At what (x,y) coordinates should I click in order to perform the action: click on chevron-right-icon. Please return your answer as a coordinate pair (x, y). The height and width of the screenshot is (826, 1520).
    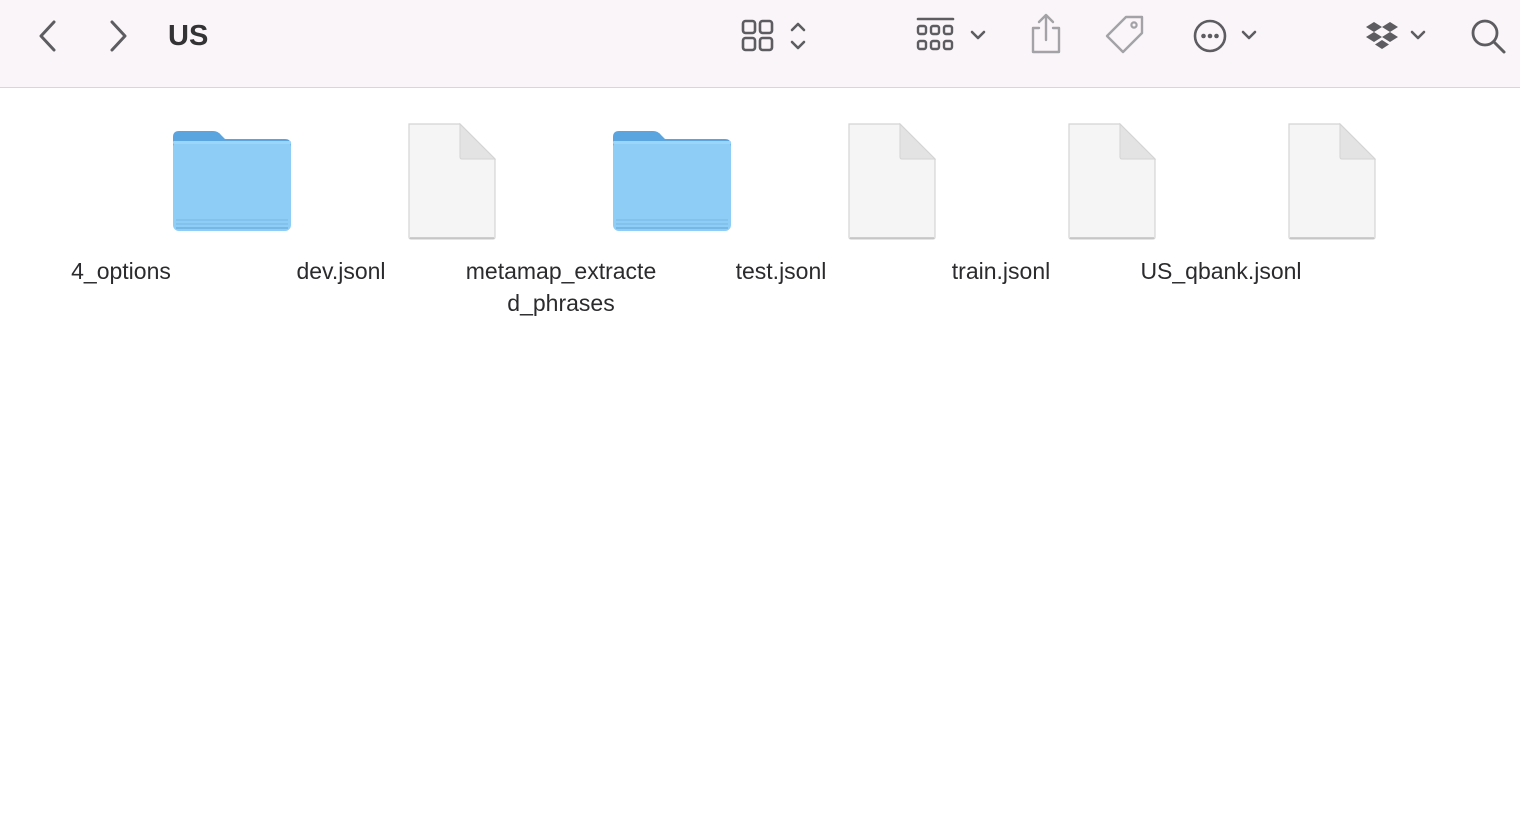
    Looking at the image, I should click on (118, 36).